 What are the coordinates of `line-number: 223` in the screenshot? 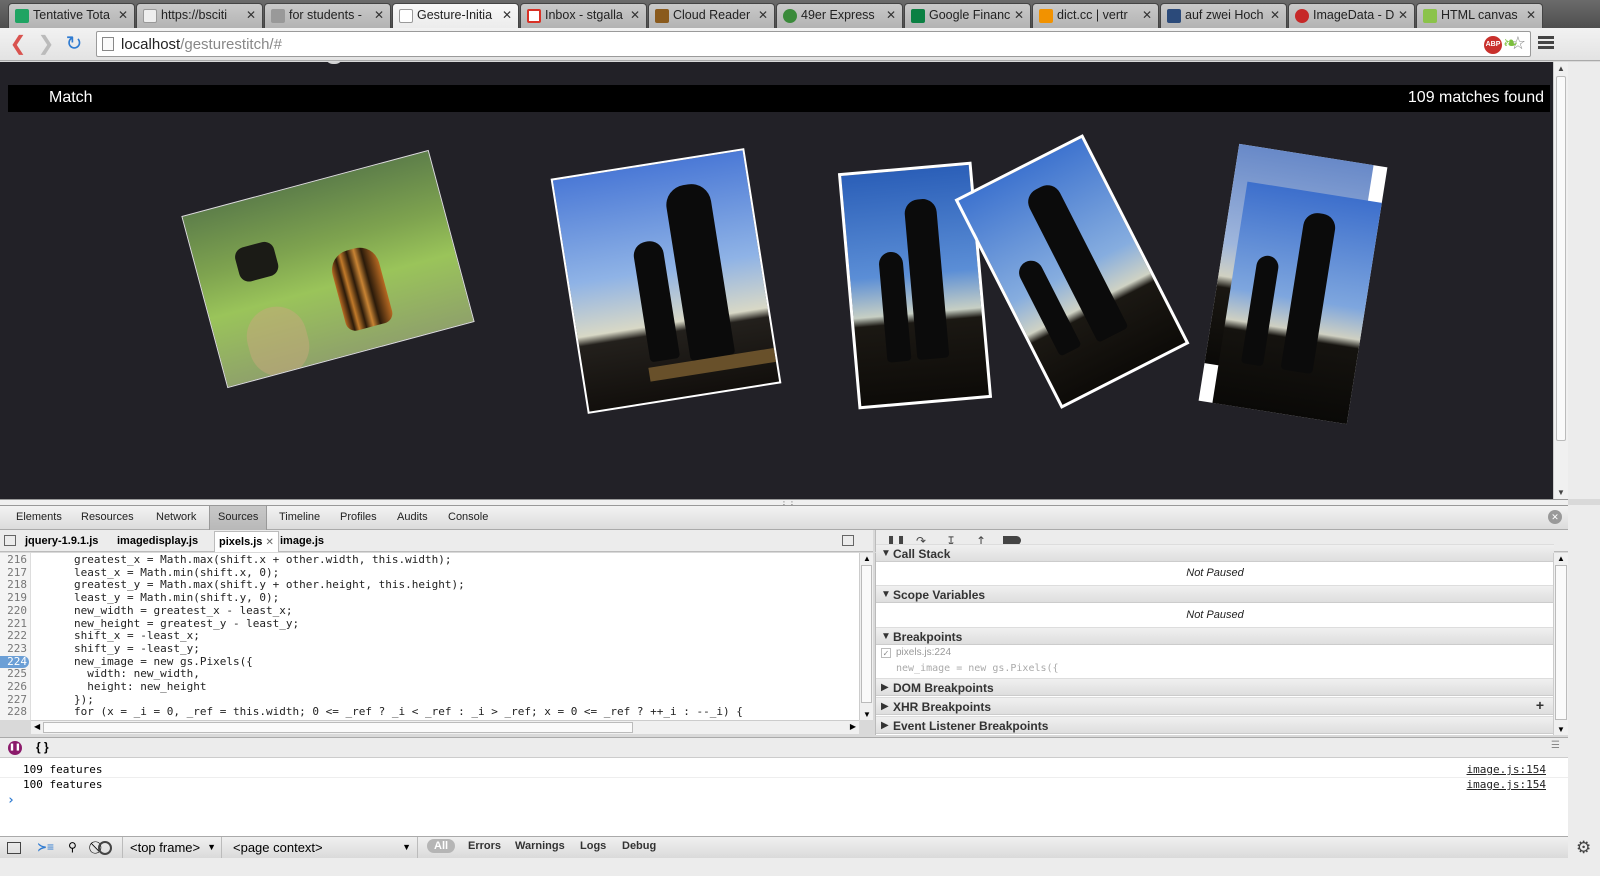 It's located at (14, 649).